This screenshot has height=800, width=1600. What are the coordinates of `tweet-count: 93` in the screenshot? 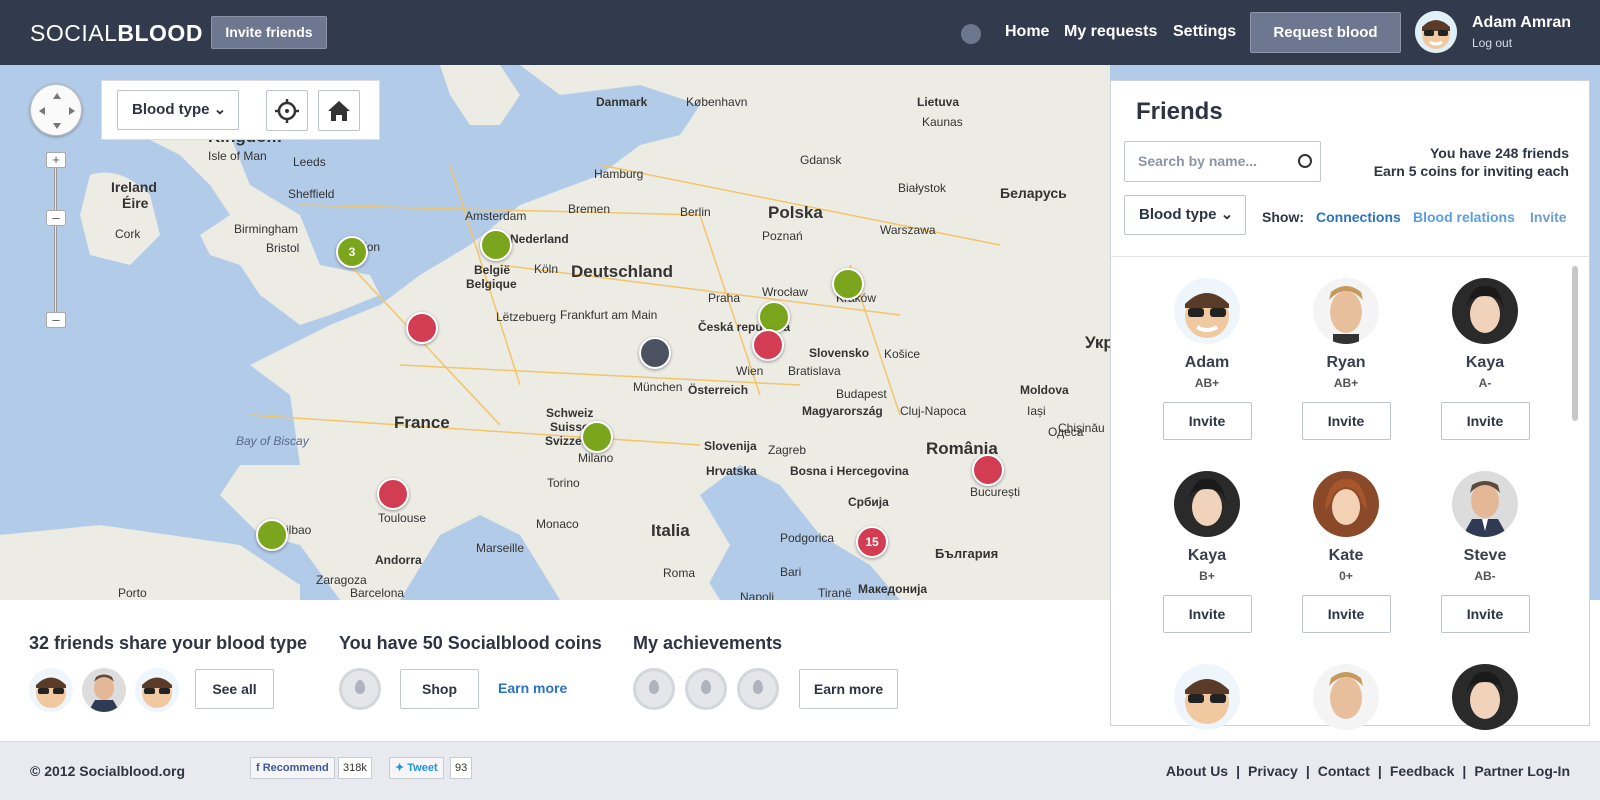 It's located at (461, 768).